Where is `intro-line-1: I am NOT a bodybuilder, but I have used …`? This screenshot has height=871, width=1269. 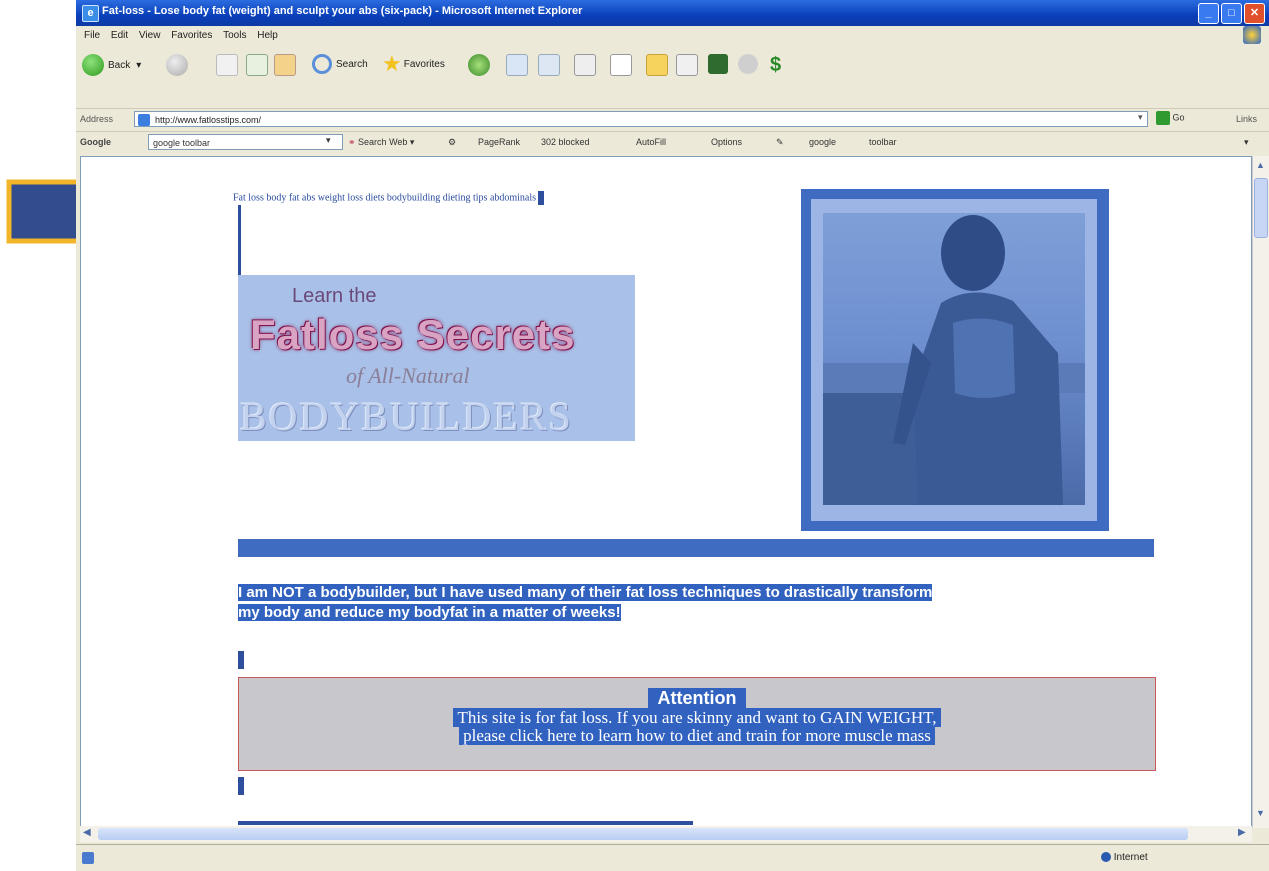
intro-line-1: I am NOT a bodybuilder, but I have used … is located at coordinates (585, 592).